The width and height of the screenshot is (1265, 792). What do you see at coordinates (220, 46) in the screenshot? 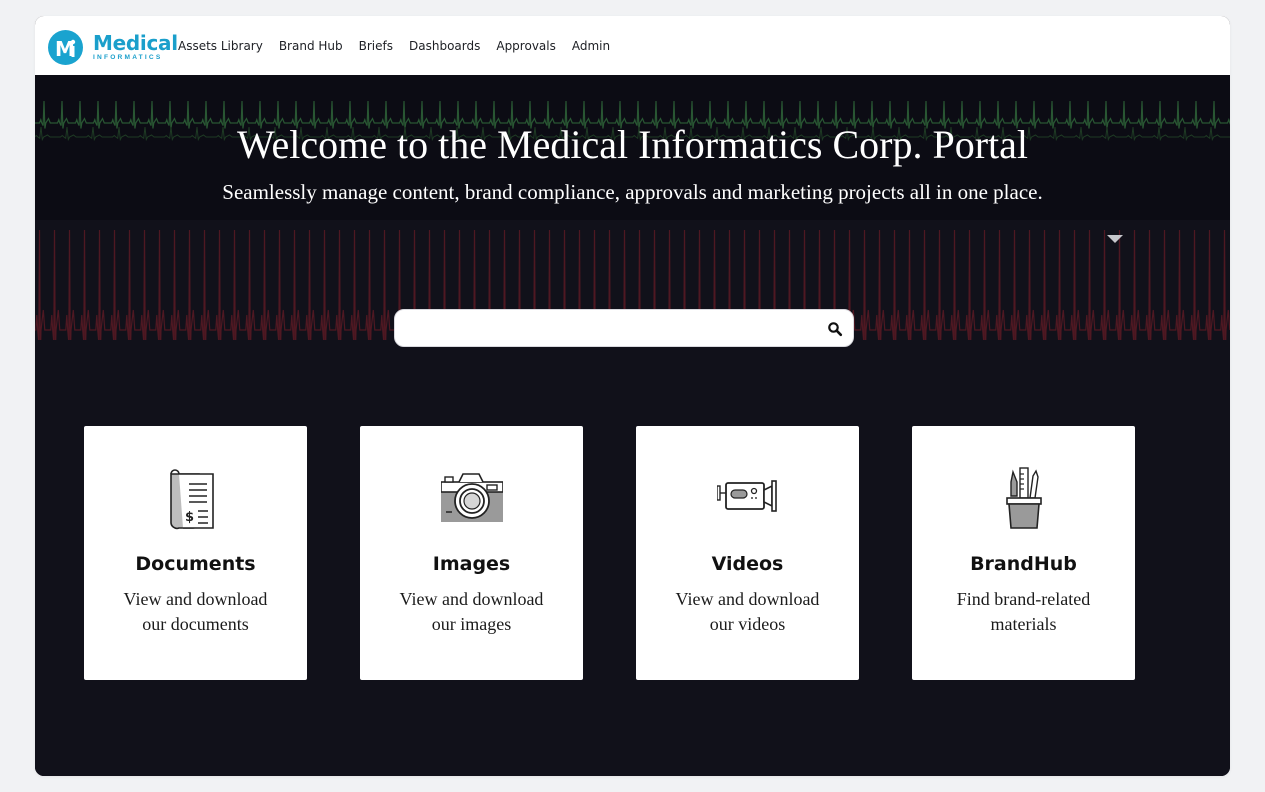
I see `nav-link-assets-library: Assets Library` at bounding box center [220, 46].